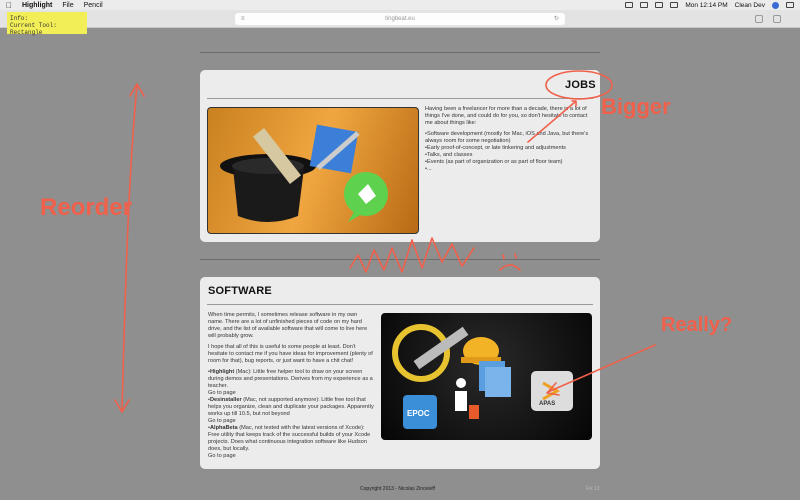  What do you see at coordinates (509, 256) in the screenshot?
I see `sad-face-eyes` at bounding box center [509, 256].